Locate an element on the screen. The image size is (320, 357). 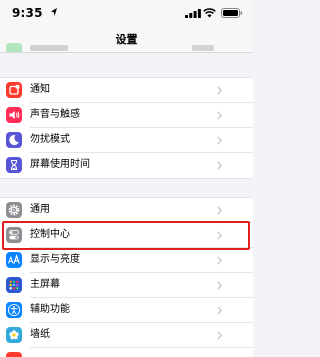
row-label-control-center: 控制中心 is located at coordinates (50, 234).